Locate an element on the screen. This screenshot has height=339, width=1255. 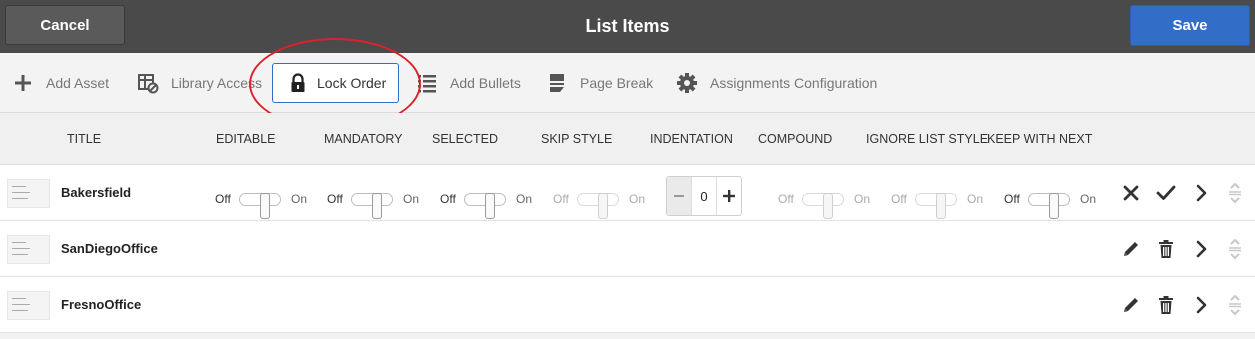
indentation-value: 0 is located at coordinates (704, 196).